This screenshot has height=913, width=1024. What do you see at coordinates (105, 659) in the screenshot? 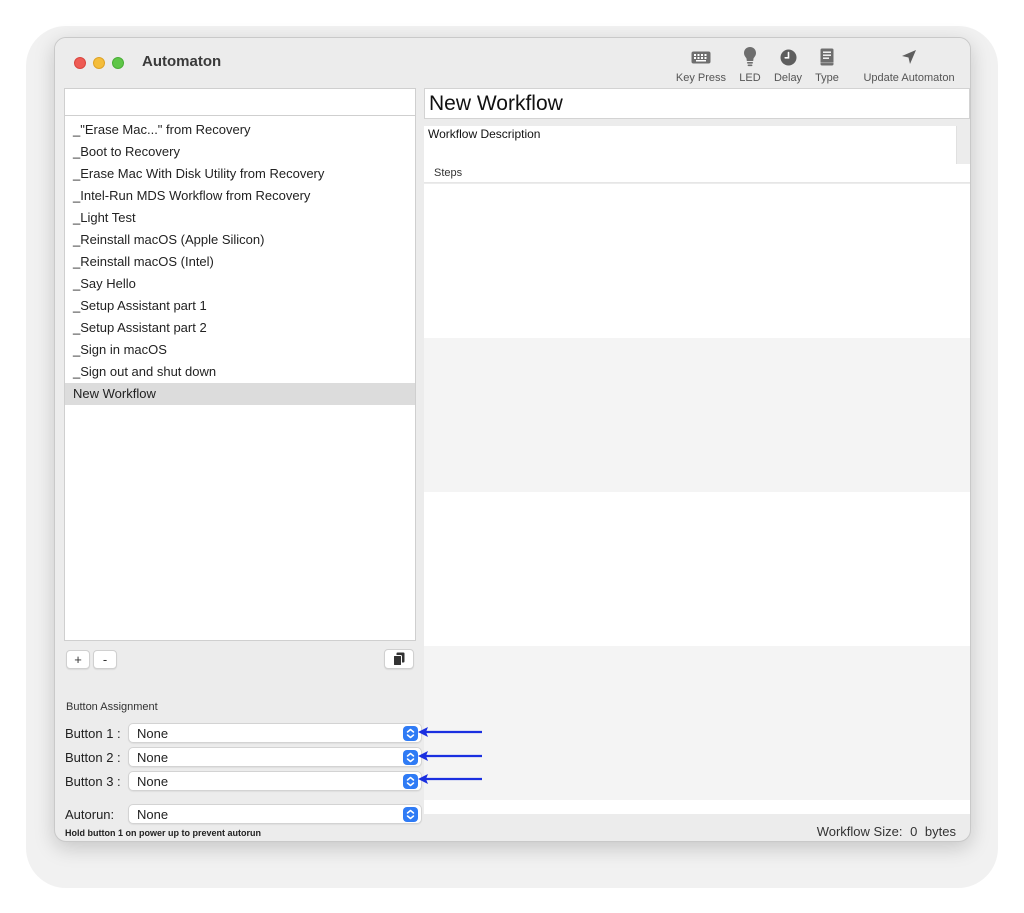
I see `remove-workflow-button: -` at bounding box center [105, 659].